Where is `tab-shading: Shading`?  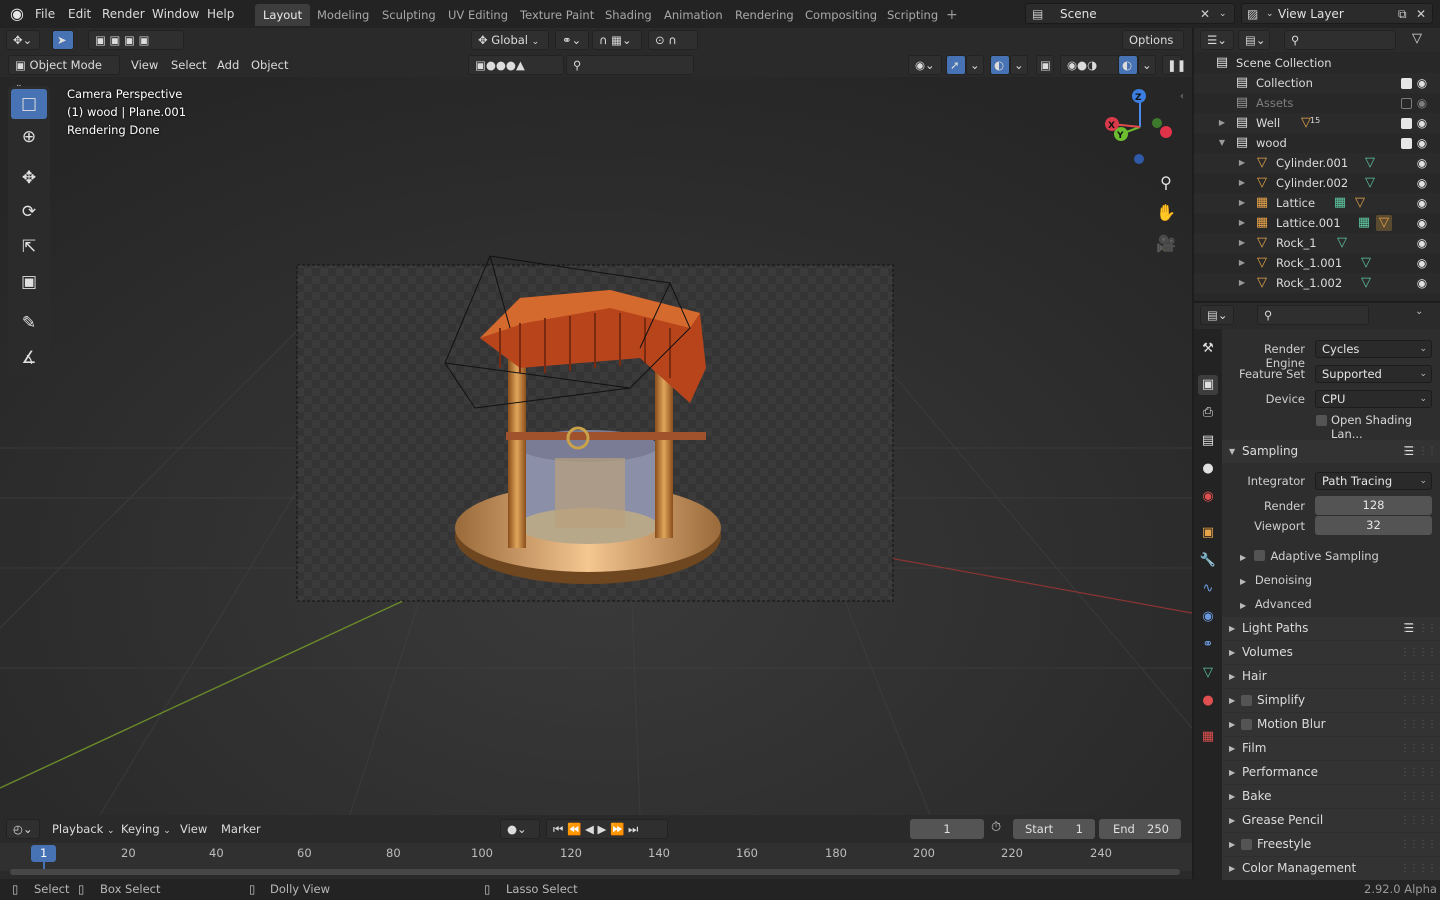 tab-shading: Shading is located at coordinates (628, 15).